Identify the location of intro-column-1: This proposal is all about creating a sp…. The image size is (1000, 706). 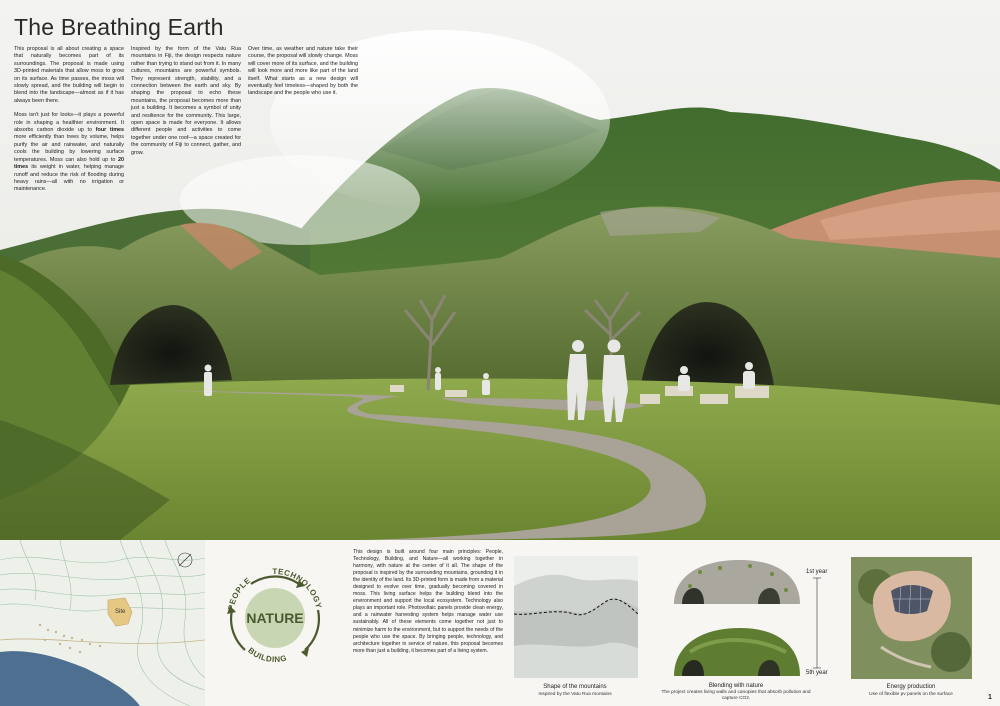
(69, 123).